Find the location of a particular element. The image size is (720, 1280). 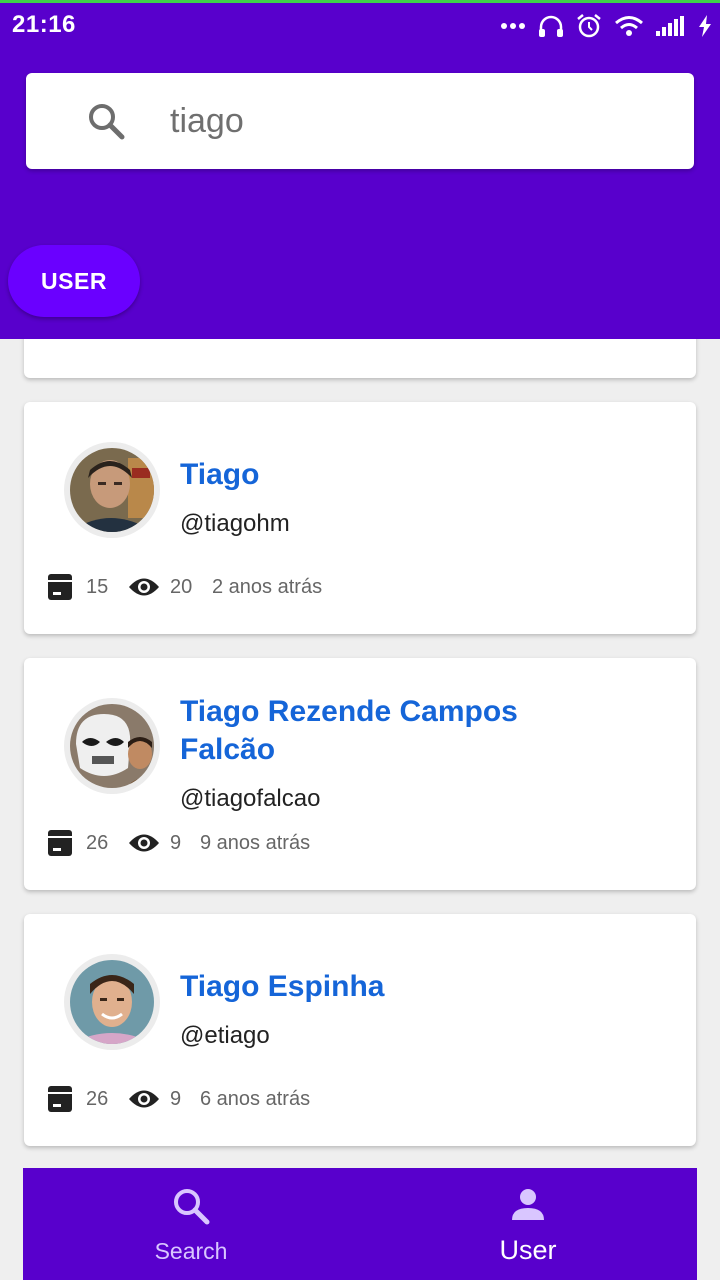

charging-icon is located at coordinates (705, 26).